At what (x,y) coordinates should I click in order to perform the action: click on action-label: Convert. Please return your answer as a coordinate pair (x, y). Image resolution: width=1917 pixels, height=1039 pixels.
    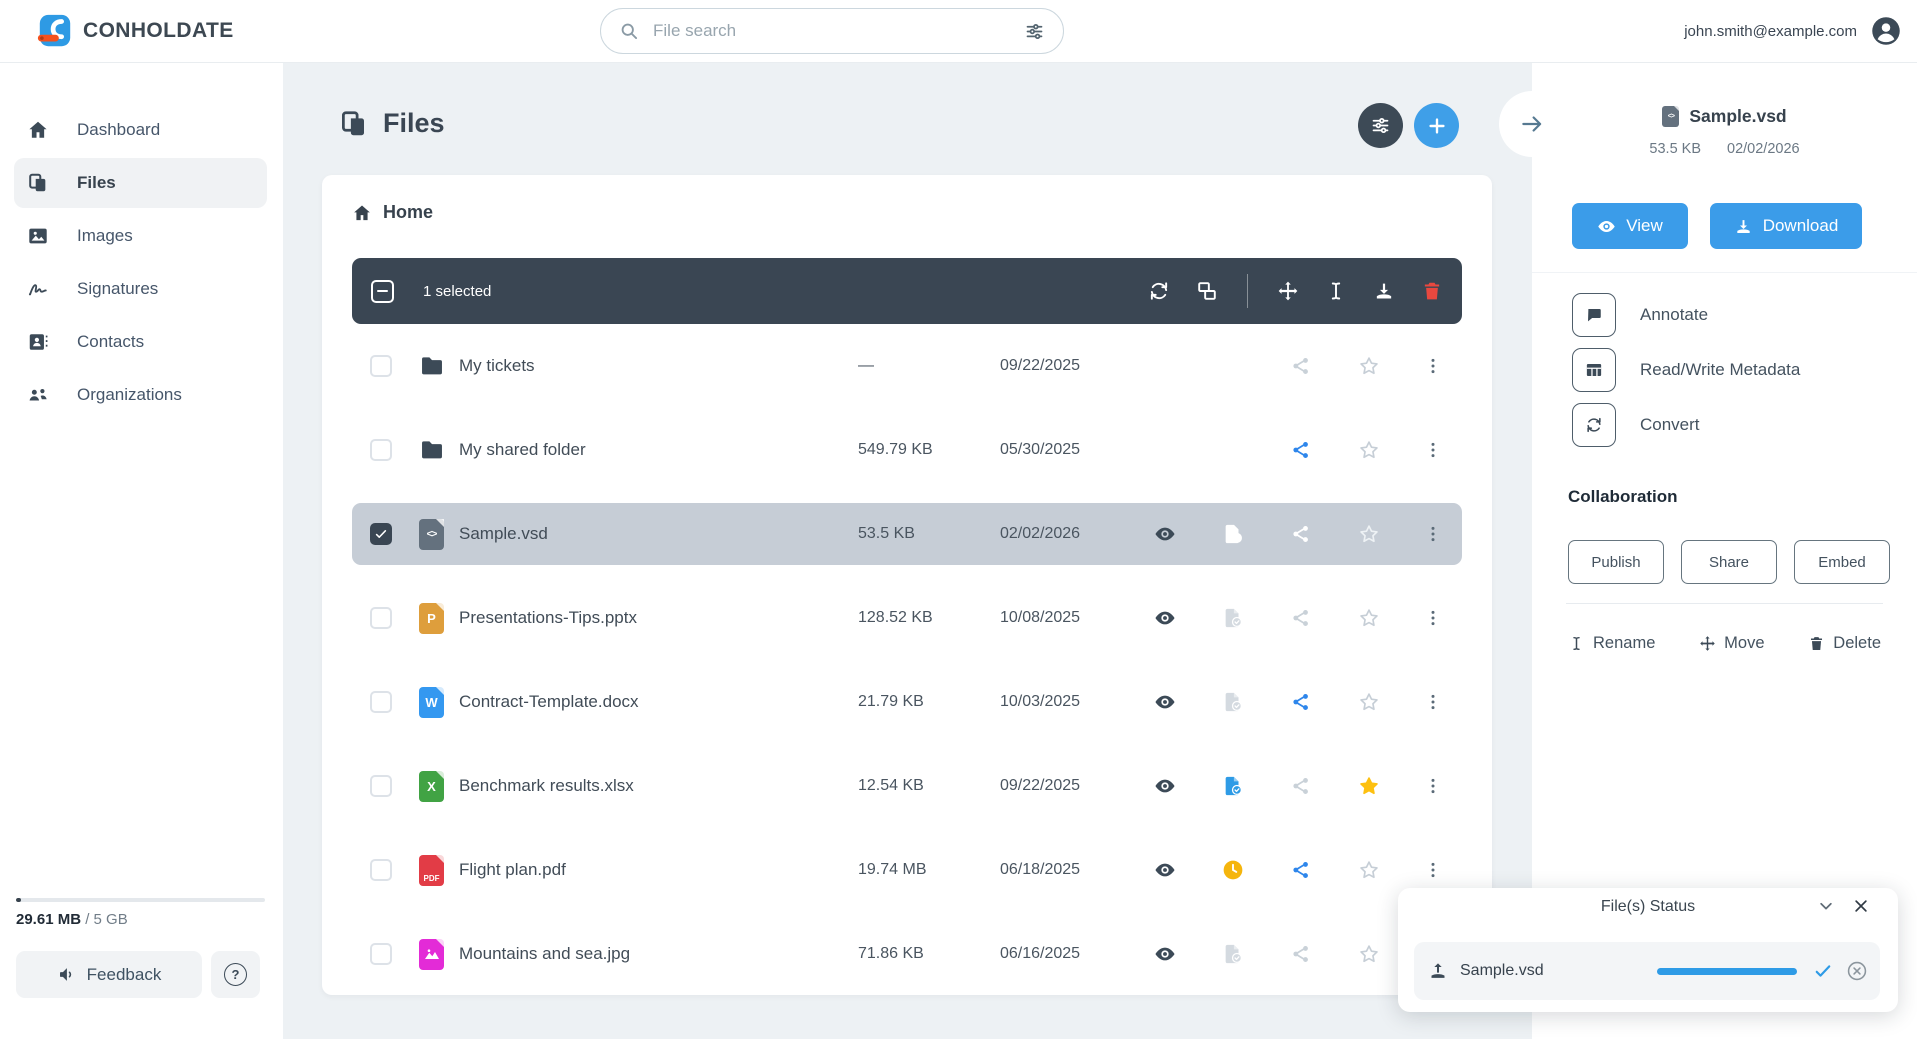
    Looking at the image, I should click on (1670, 424).